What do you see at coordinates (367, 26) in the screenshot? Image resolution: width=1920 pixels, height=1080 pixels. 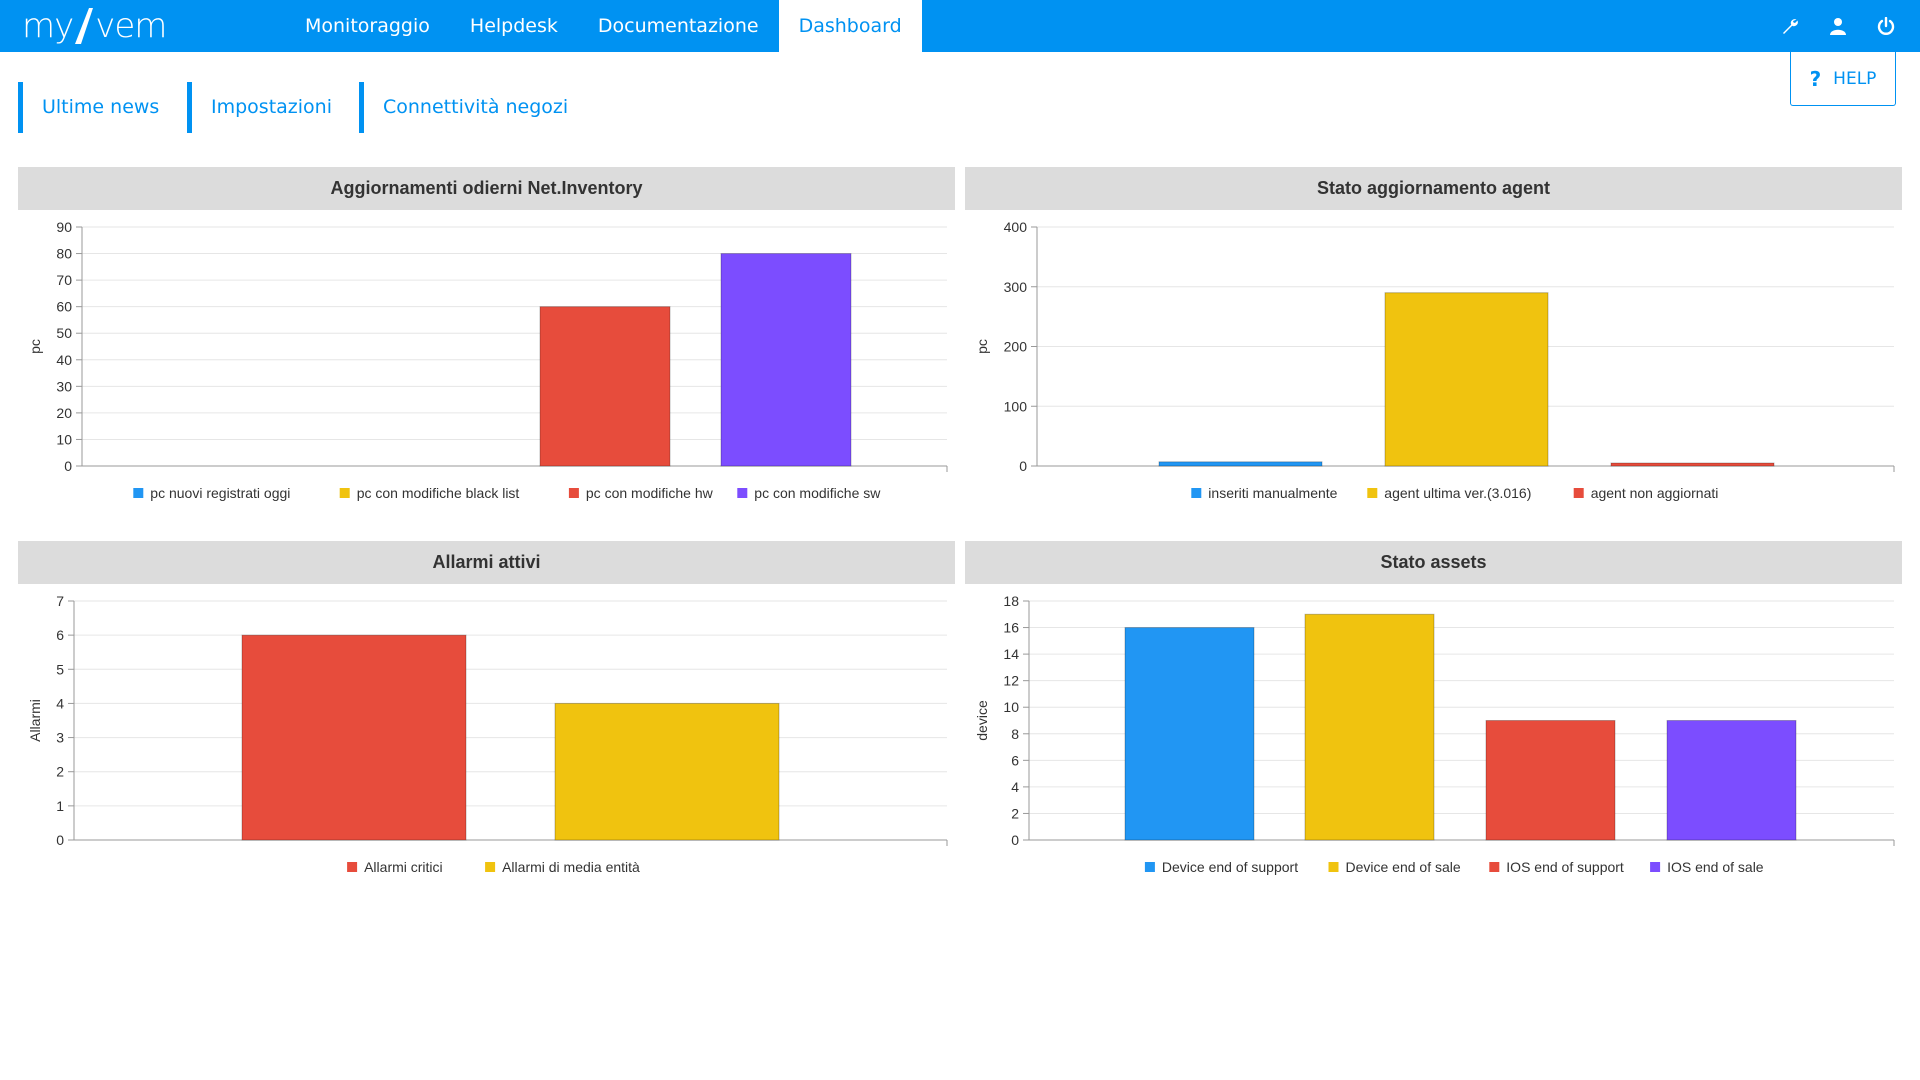 I see `nav-item-monitoraggio: Monitoraggio` at bounding box center [367, 26].